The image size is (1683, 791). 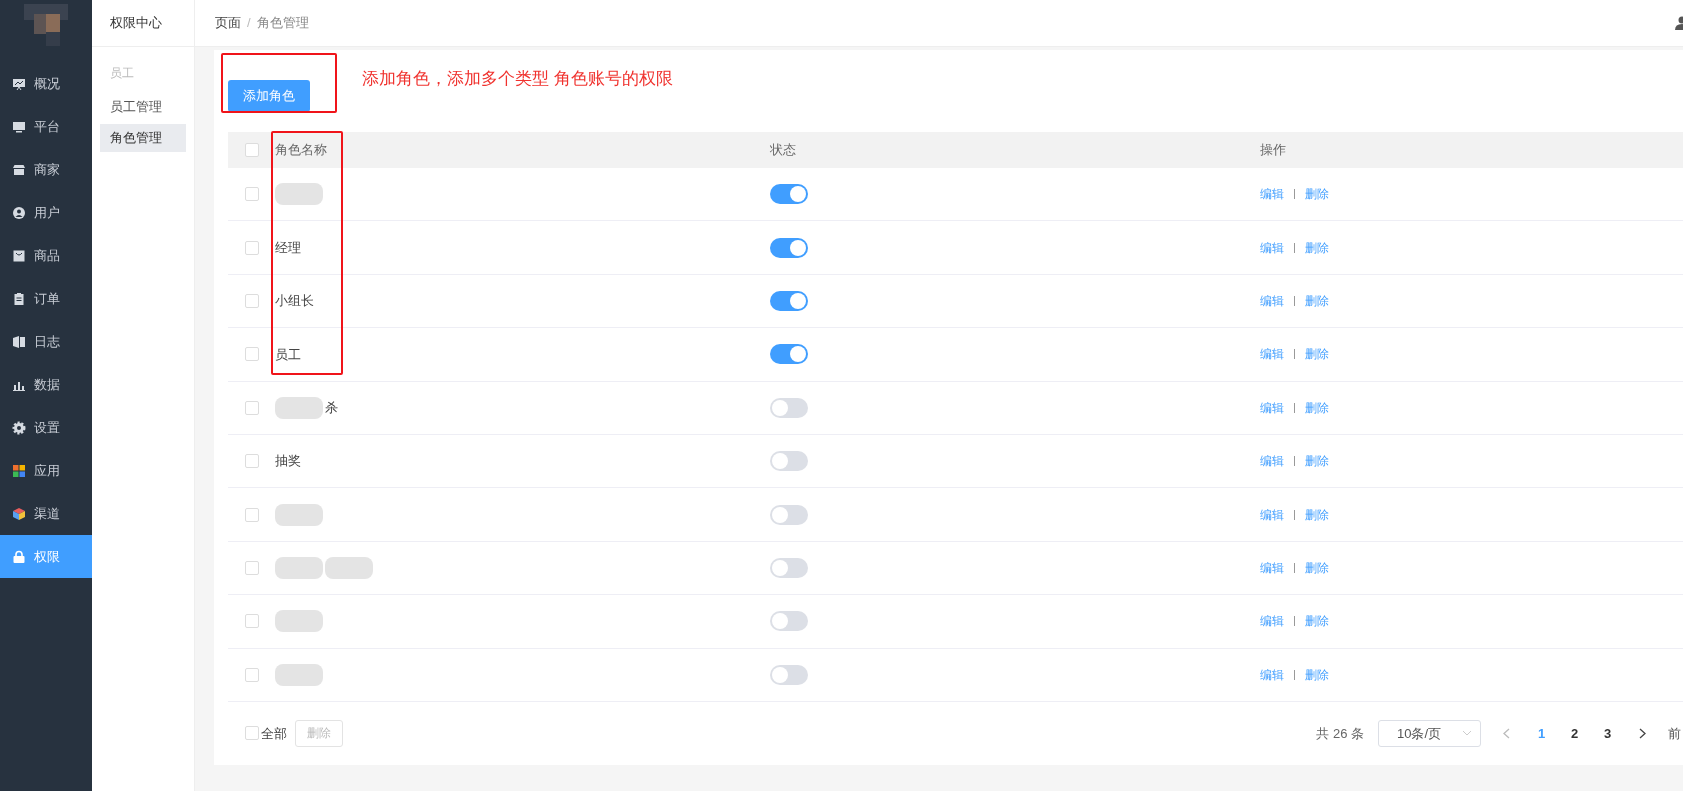 What do you see at coordinates (1506, 733) in the screenshot?
I see `chevron-left-icon` at bounding box center [1506, 733].